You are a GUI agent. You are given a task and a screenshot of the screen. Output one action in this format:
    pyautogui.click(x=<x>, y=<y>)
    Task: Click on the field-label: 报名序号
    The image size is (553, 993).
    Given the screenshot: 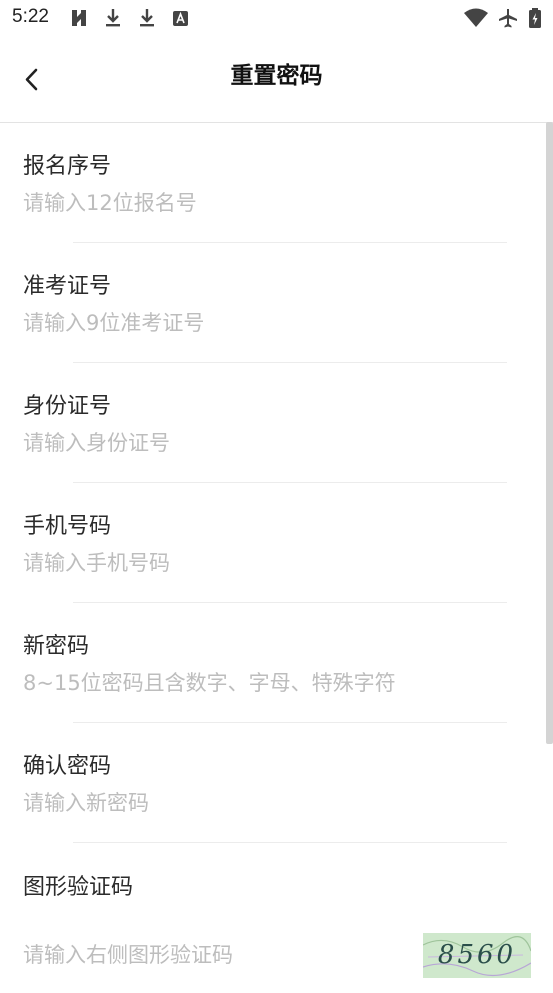 What is the action you would take?
    pyautogui.click(x=67, y=166)
    